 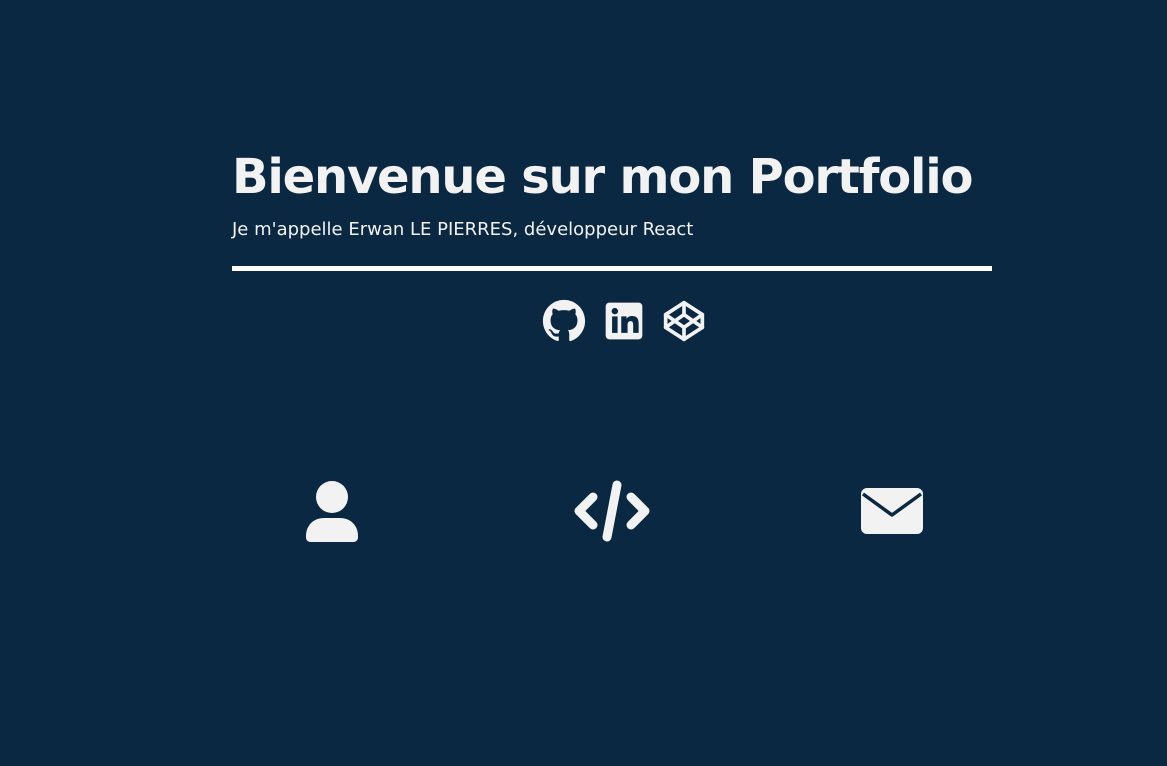 I want to click on linkedin-link, so click(x=624, y=321).